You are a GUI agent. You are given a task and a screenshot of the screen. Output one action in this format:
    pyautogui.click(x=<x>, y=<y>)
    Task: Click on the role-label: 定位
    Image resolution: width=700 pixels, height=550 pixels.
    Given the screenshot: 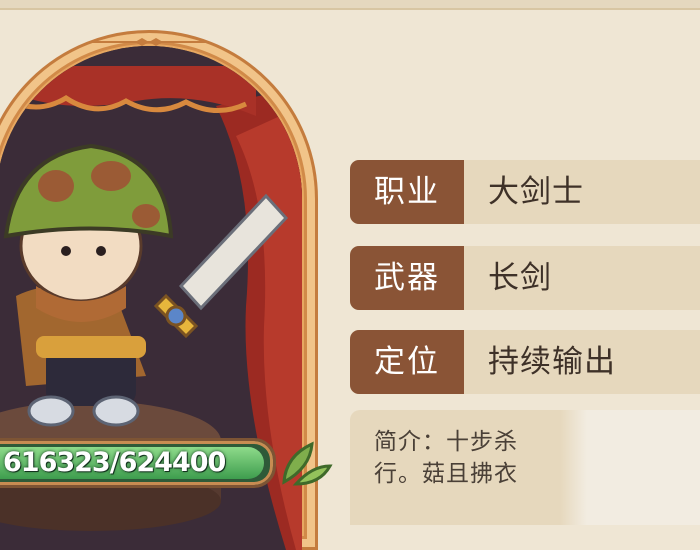 What is the action you would take?
    pyautogui.click(x=407, y=362)
    